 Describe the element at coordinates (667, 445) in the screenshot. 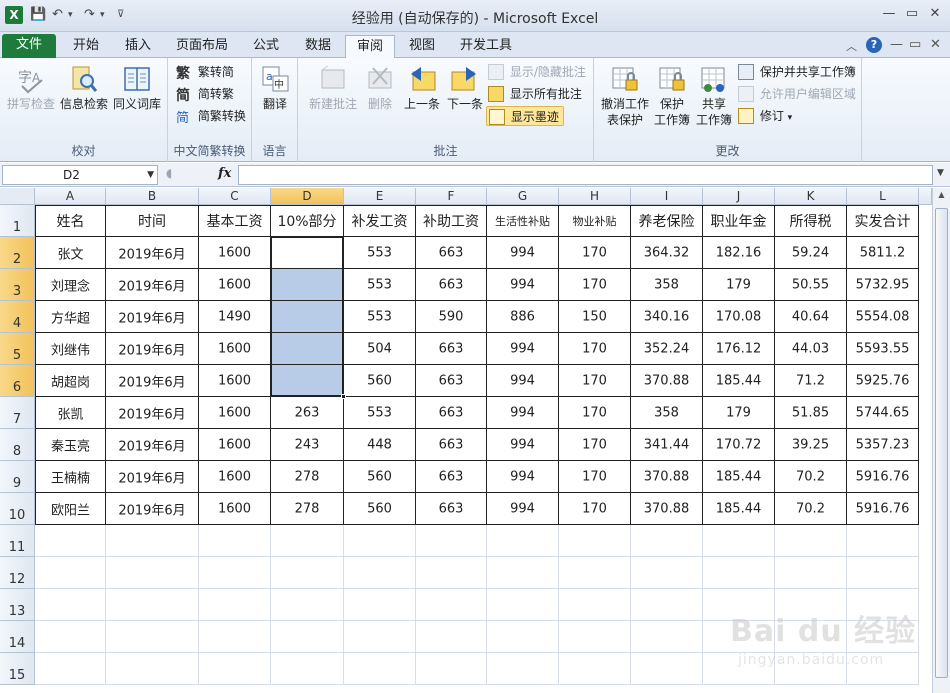

I see `table-cell: 341.44` at that location.